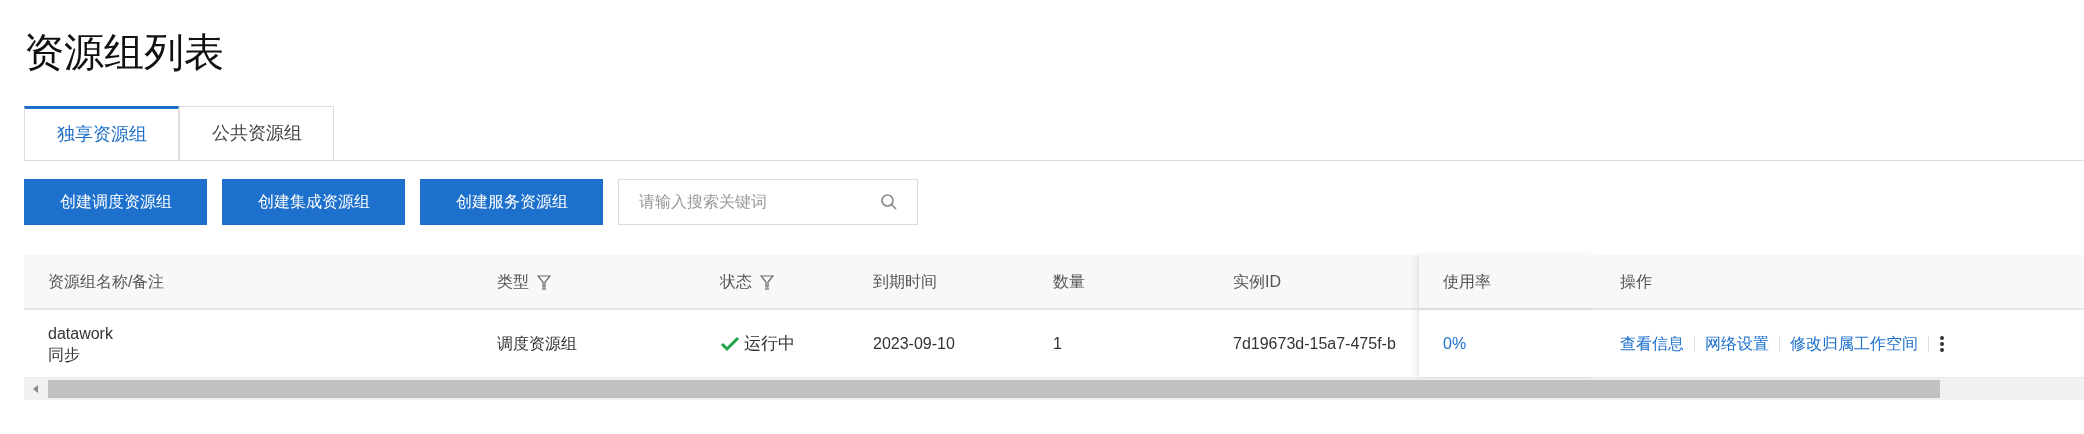  Describe the element at coordinates (994, 389) in the screenshot. I see `scrollbar-thumb` at that location.